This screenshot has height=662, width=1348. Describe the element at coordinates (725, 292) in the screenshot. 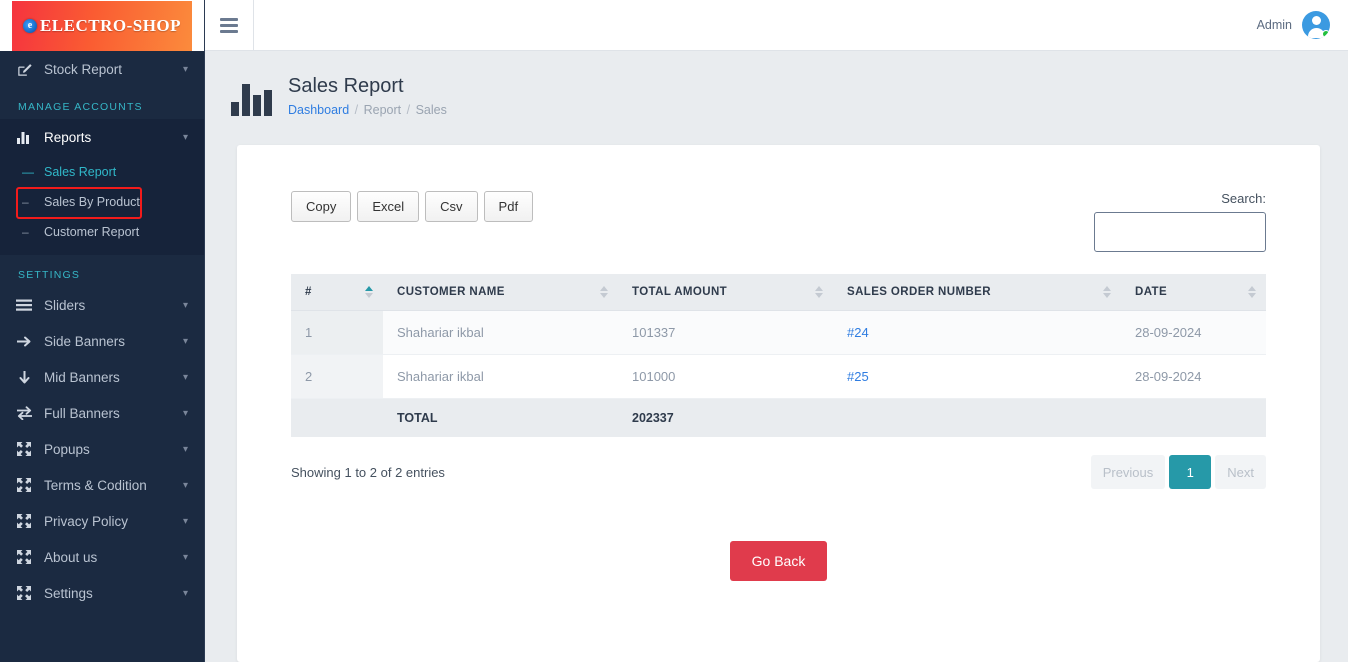

I see `column-header-total-amount: TOTAL AMOUNT` at that location.